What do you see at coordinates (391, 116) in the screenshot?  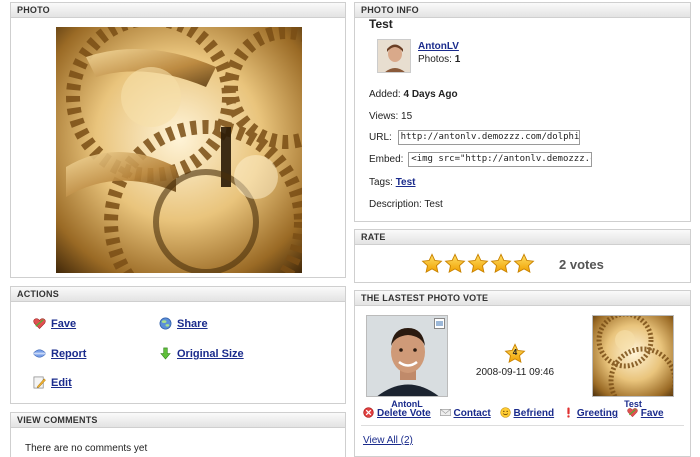 I see `views-row: Views: 15` at bounding box center [391, 116].